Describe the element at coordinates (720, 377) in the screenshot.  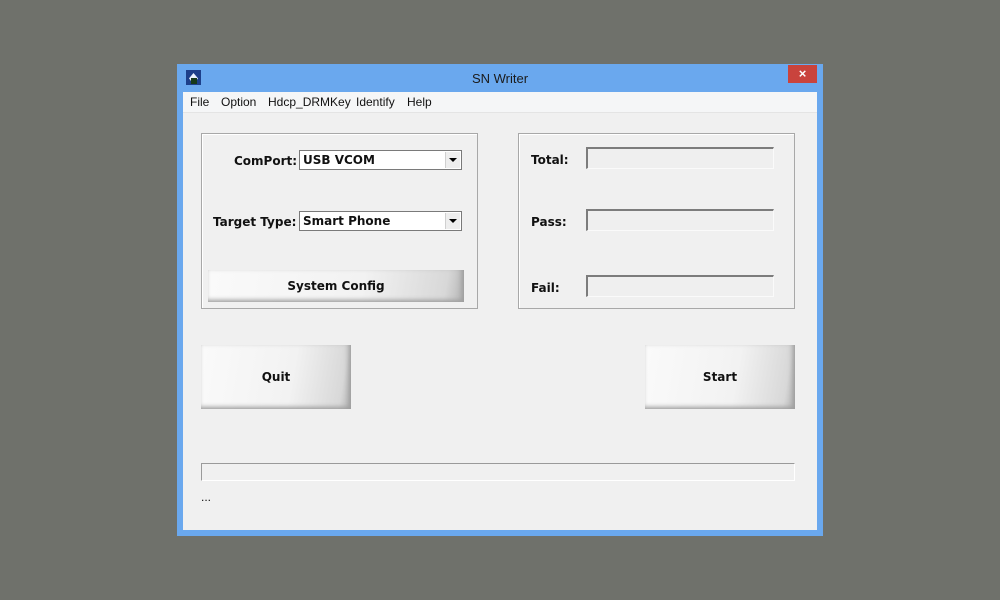
I see `start-button: Start` at that location.